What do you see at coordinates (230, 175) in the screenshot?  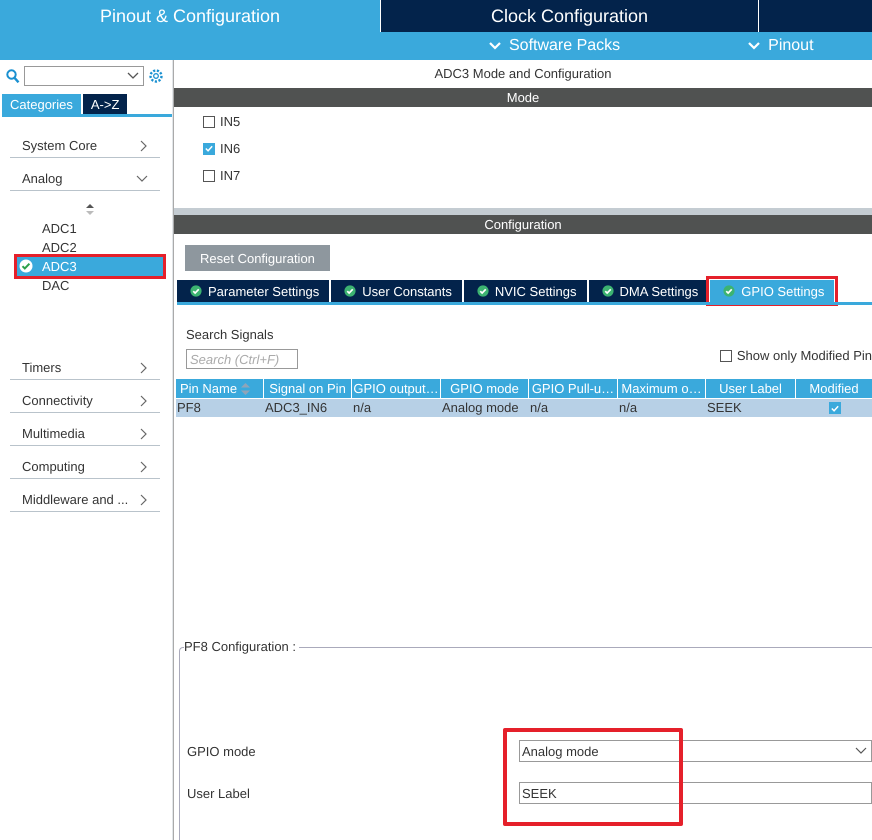 I see `channel-label: IN7` at bounding box center [230, 175].